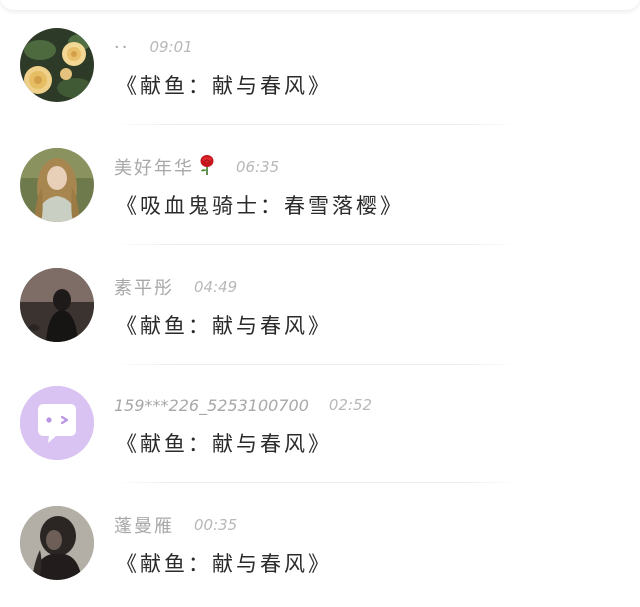  I want to click on dark-silhouette-avatar-icon, so click(57, 305).